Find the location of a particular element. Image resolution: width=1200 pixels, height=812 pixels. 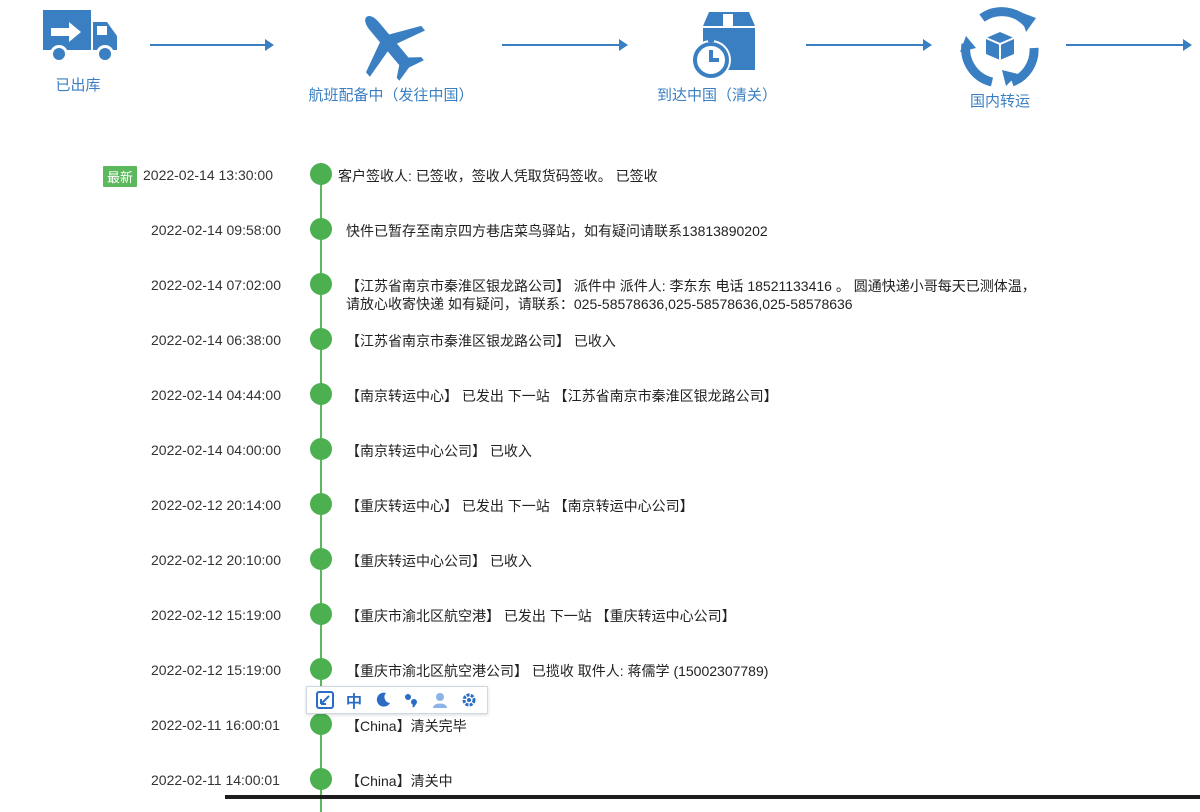

package-stopwatch-icon is located at coordinates (723, 46).